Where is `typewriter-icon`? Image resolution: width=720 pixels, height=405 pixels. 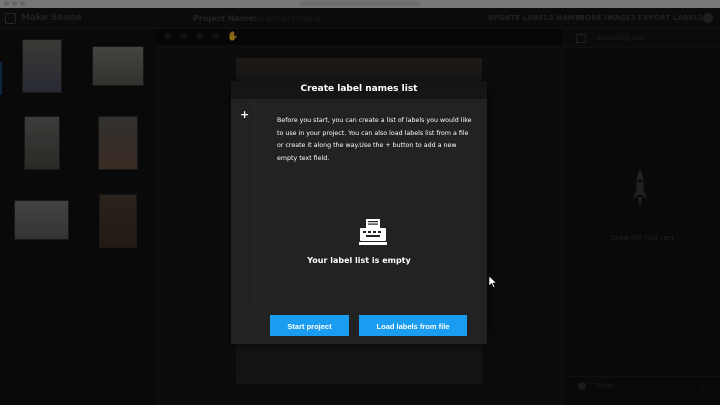
typewriter-icon is located at coordinates (373, 232).